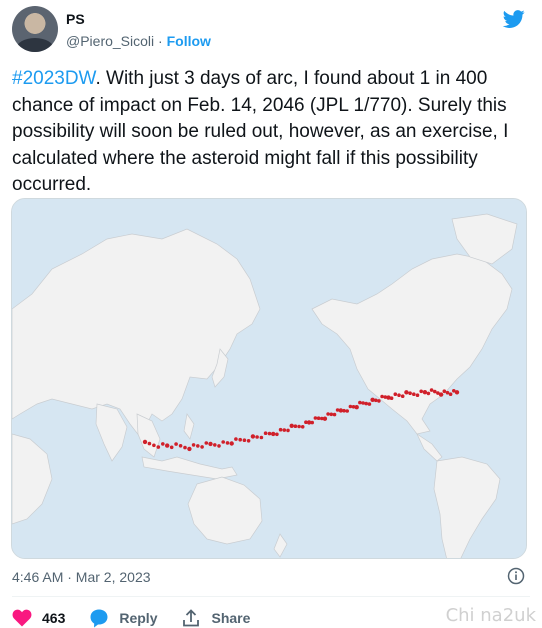 The height and width of the screenshot is (628, 542). I want to click on reply-label: Reply, so click(138, 618).